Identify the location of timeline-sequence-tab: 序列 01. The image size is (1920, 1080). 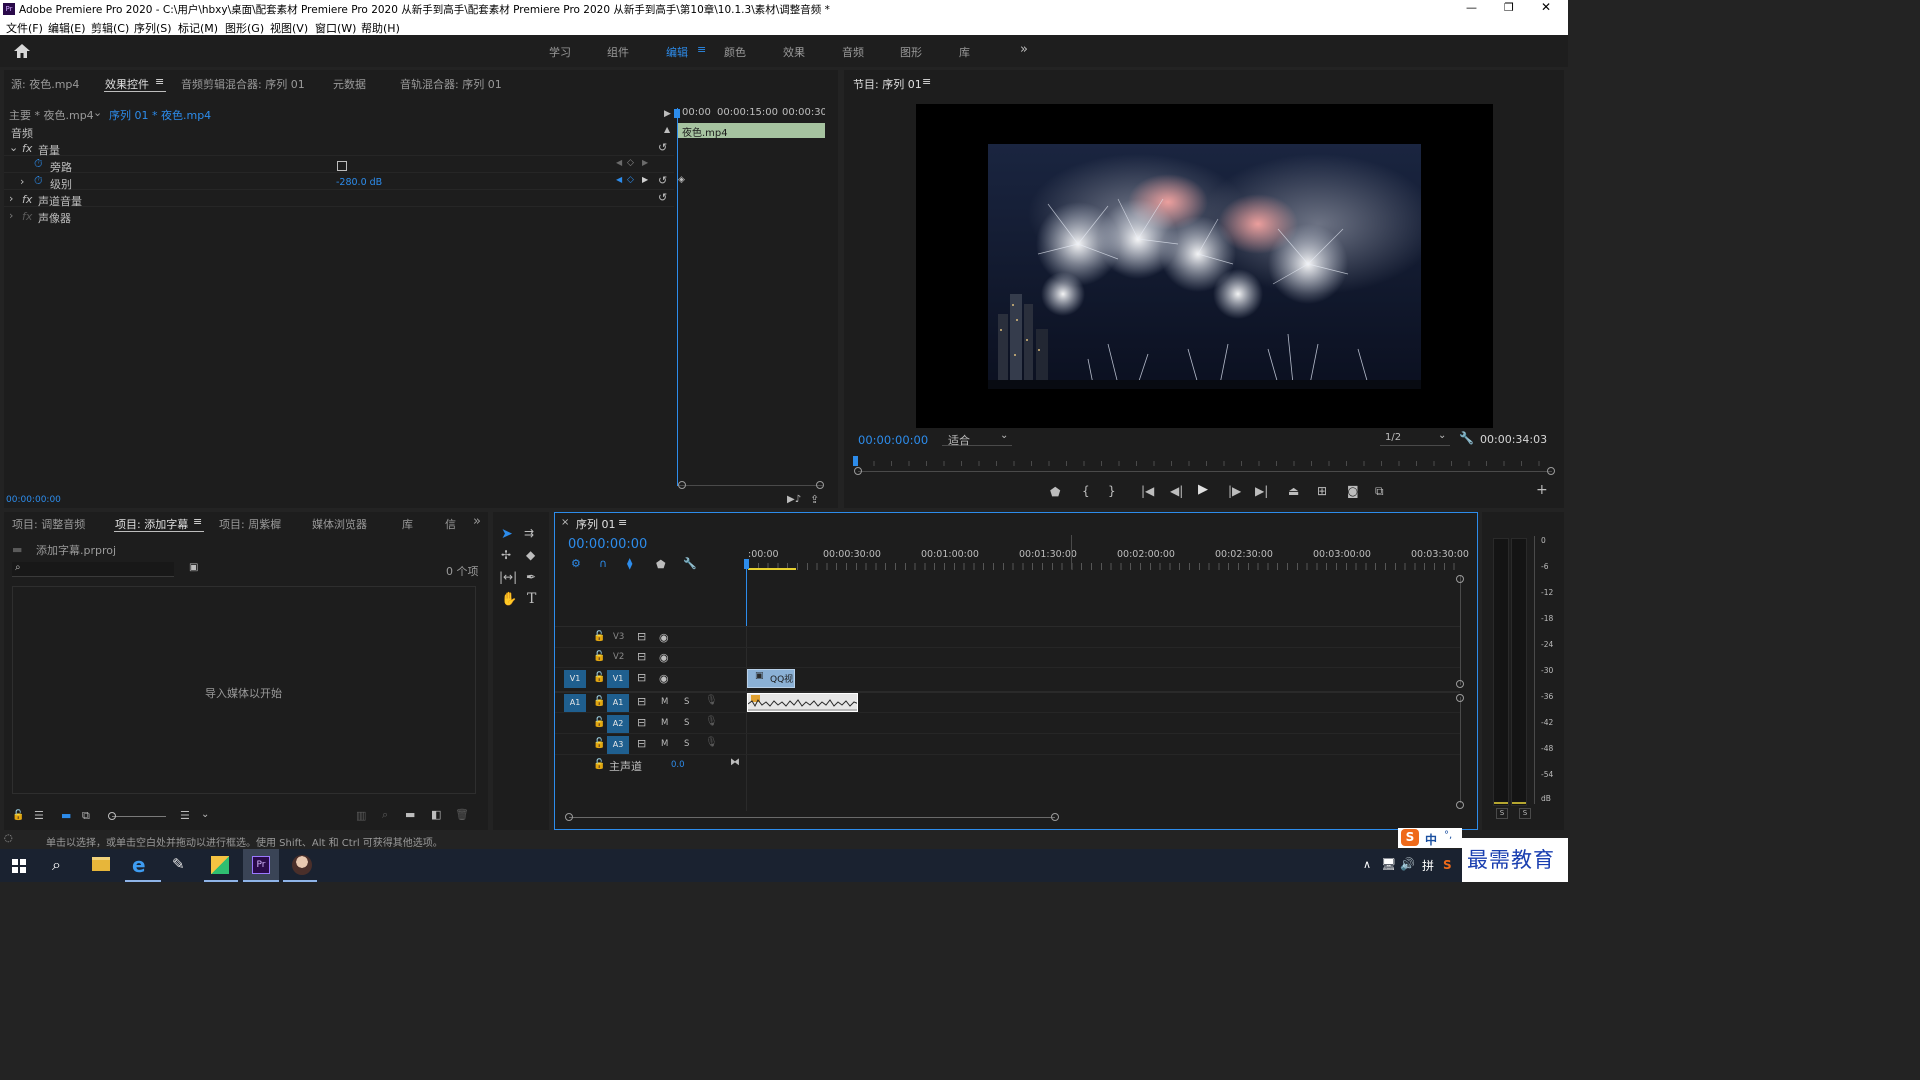
(596, 524).